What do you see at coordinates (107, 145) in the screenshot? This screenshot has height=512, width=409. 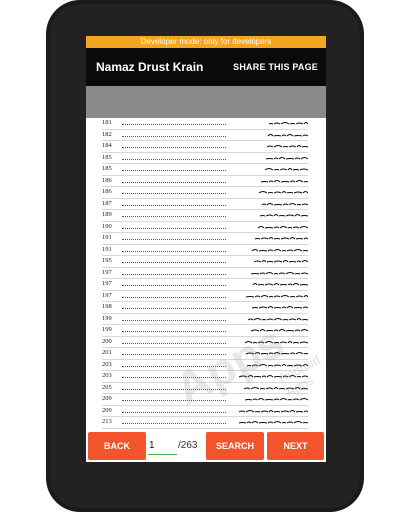 I see `toc-page-number: 184` at bounding box center [107, 145].